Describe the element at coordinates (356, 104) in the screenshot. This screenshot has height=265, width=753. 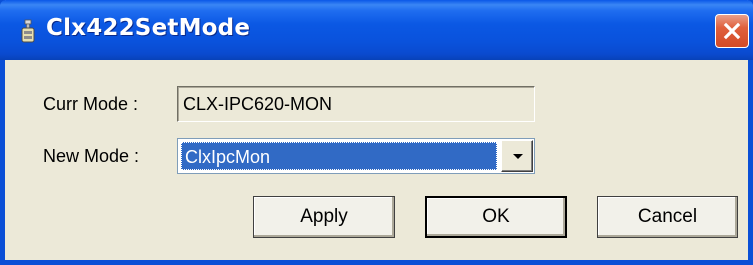
I see `curr-mode-field: CLX-IPC620-MON` at that location.